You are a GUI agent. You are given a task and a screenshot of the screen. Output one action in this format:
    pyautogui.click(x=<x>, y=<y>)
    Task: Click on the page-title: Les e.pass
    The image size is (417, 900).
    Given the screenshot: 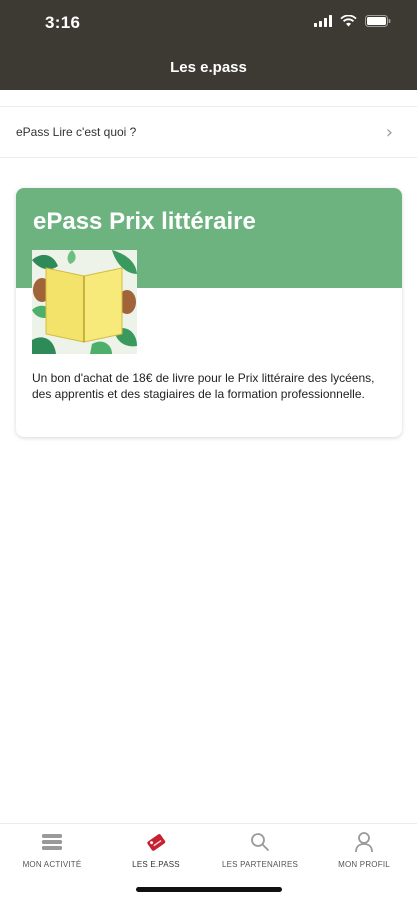 What is the action you would take?
    pyautogui.click(x=208, y=67)
    